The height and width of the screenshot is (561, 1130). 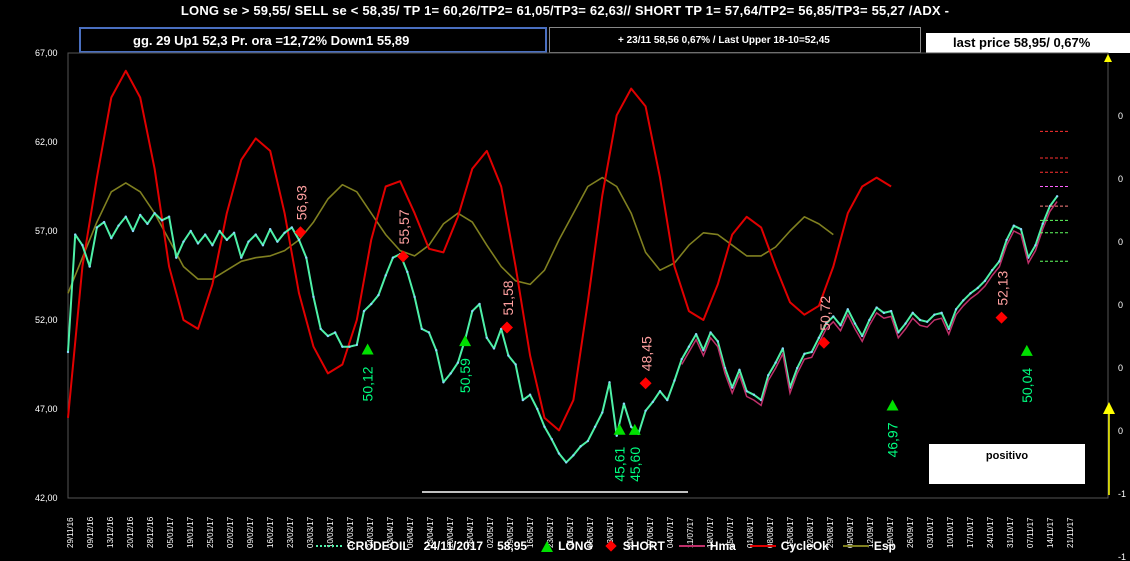 I want to click on x-tick-label: 13/12/16, so click(x=110, y=532).